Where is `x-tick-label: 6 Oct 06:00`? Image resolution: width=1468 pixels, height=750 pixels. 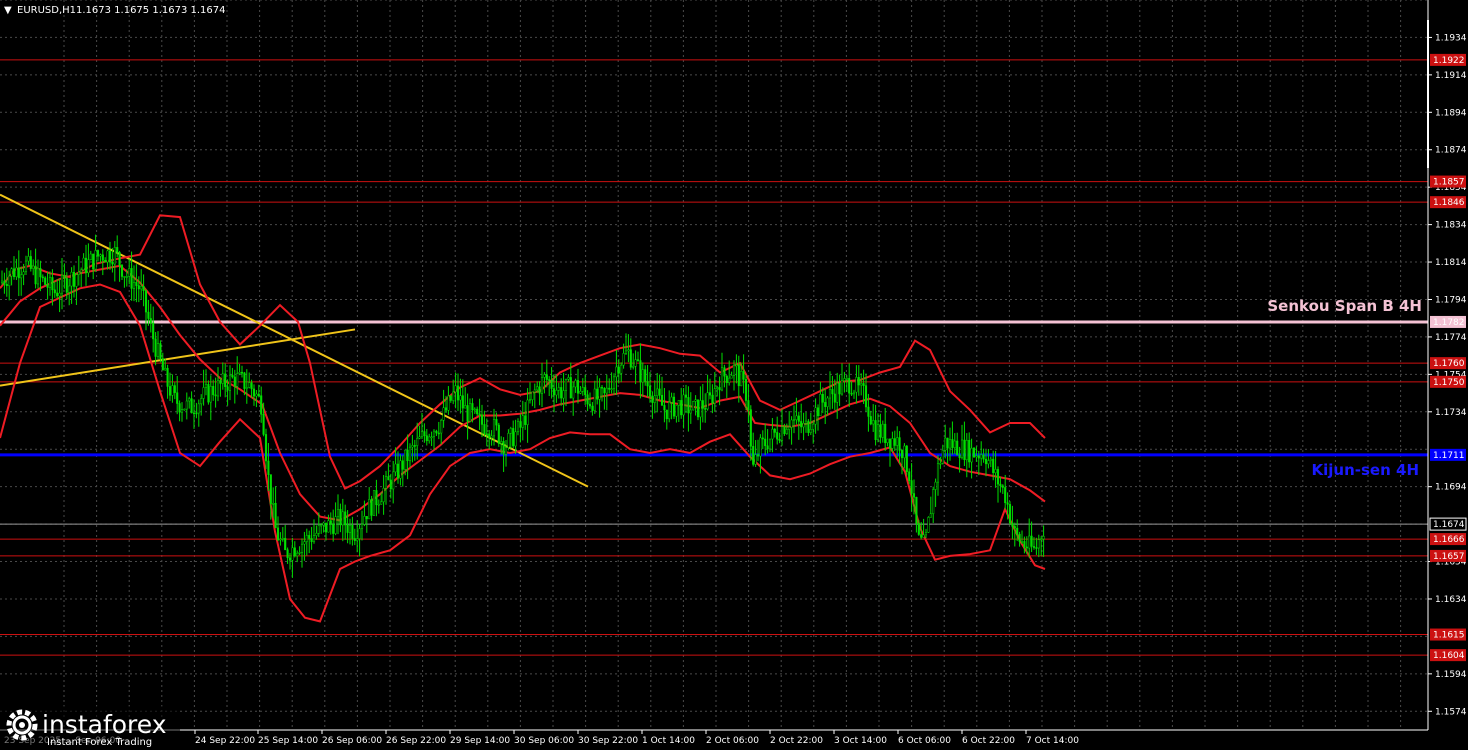 x-tick-label: 6 Oct 06:00 is located at coordinates (924, 741).